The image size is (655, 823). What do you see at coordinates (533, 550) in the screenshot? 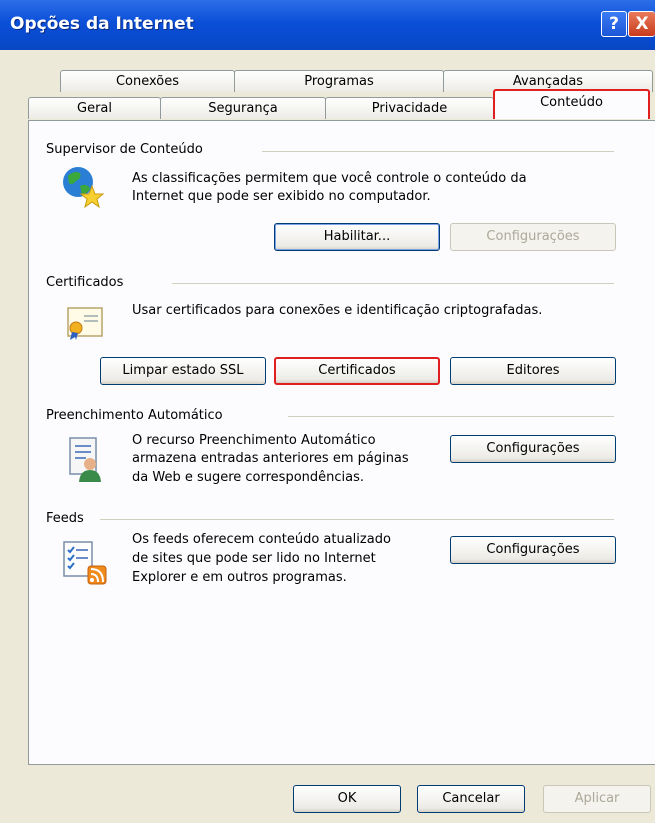
I see `feeds-settings-button: Configurações` at bounding box center [533, 550].